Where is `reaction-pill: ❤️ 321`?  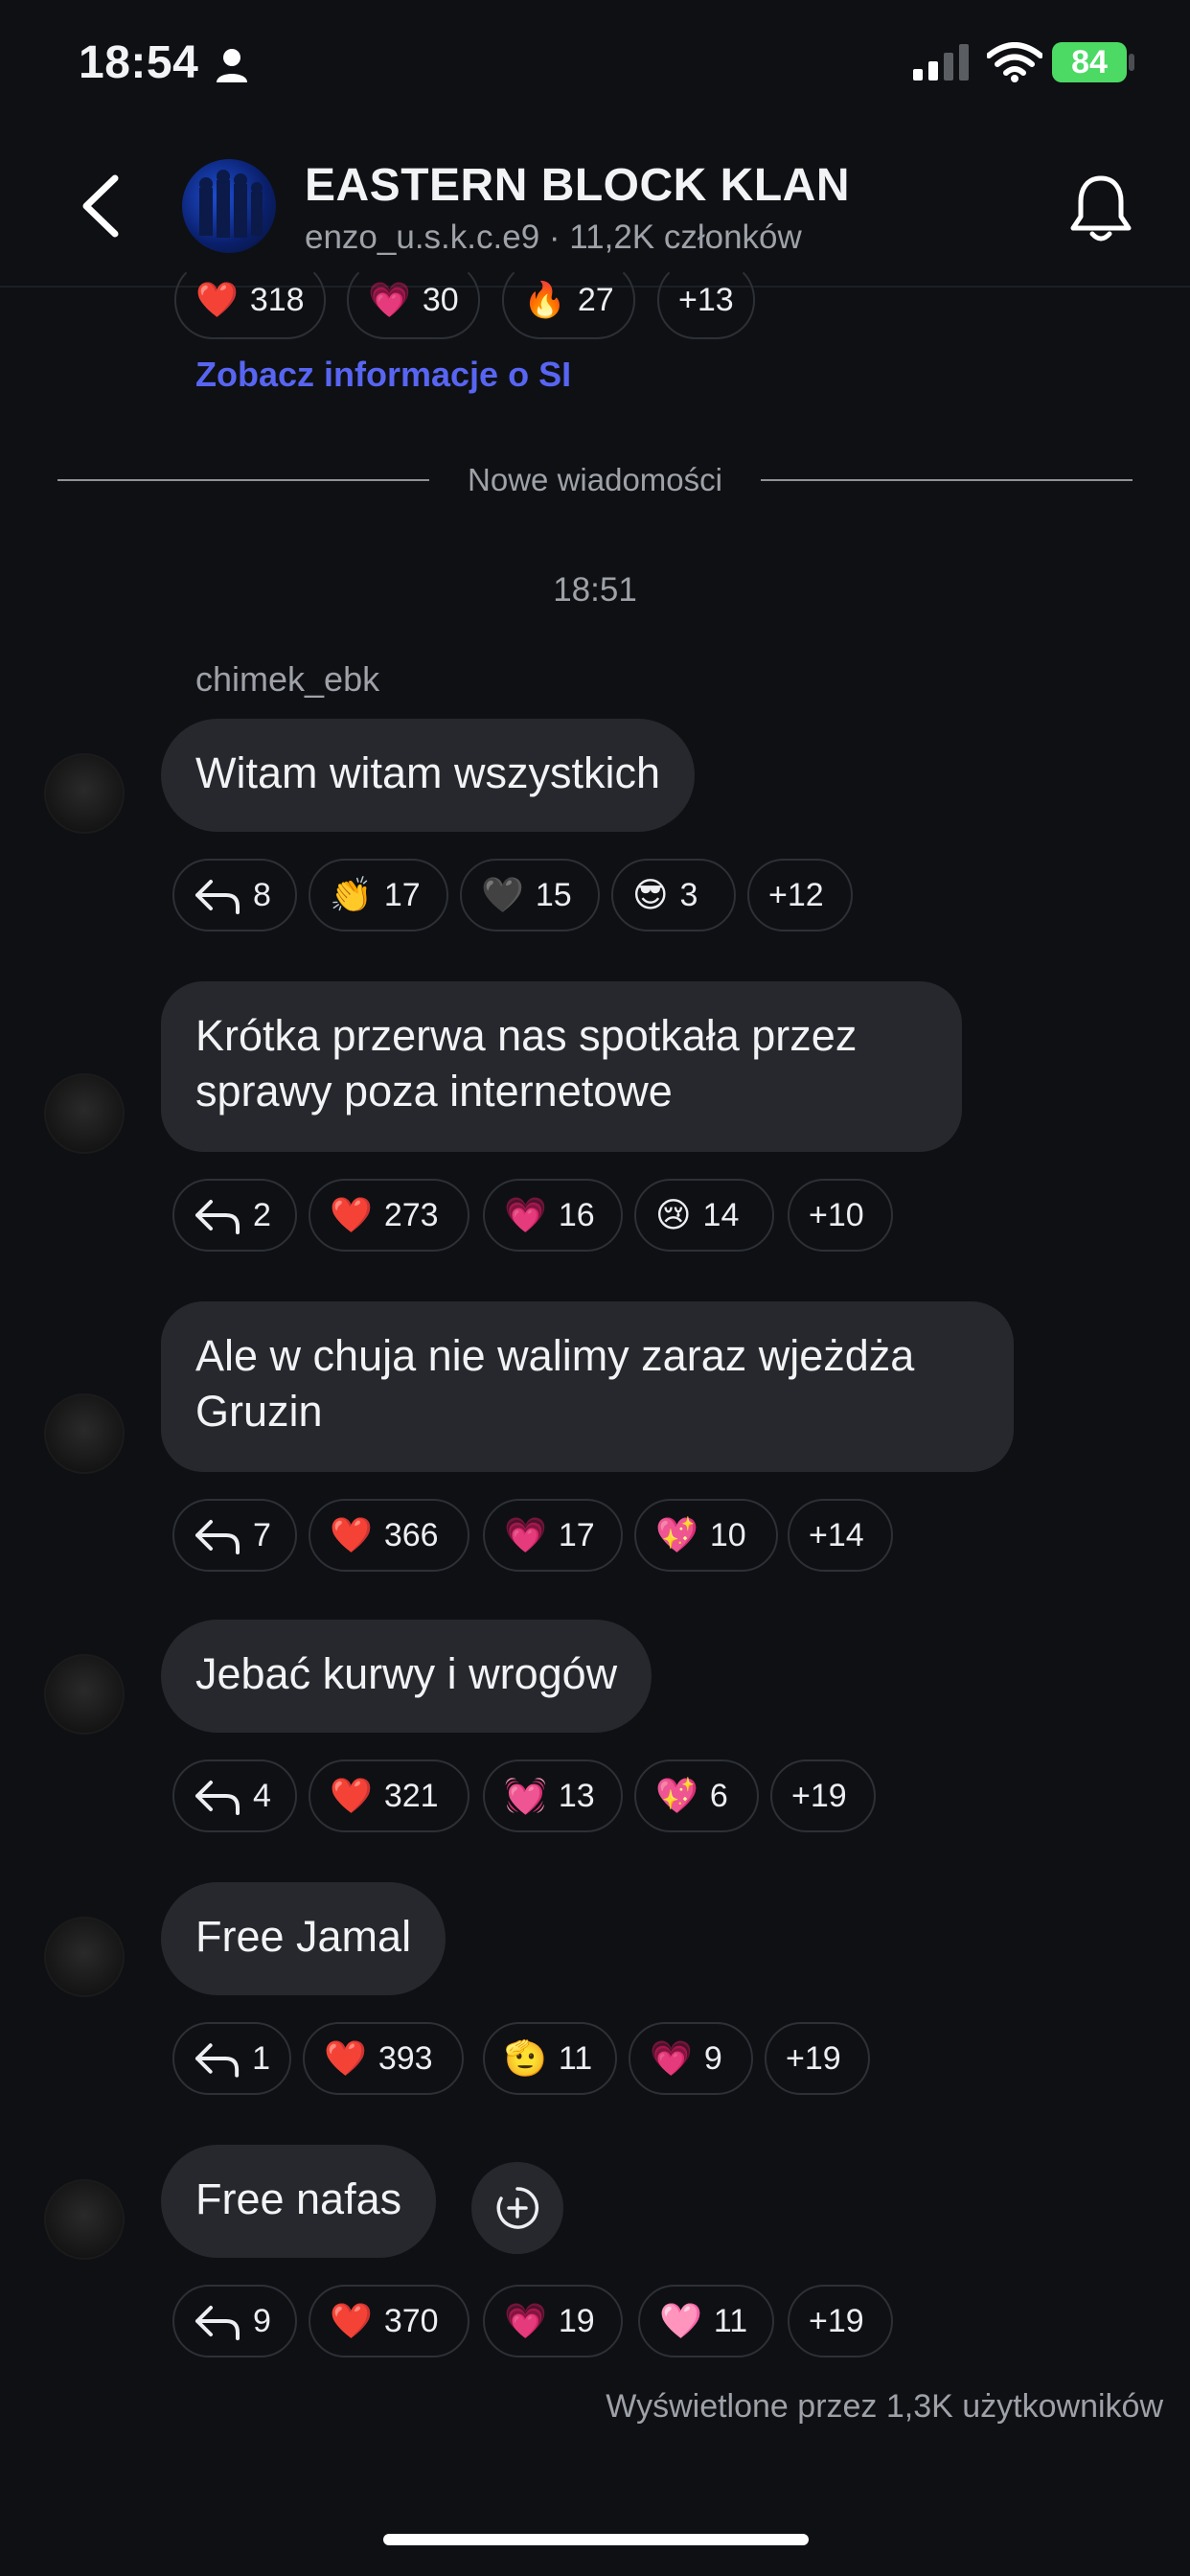
reaction-pill: ❤️ 321 is located at coordinates (389, 1796).